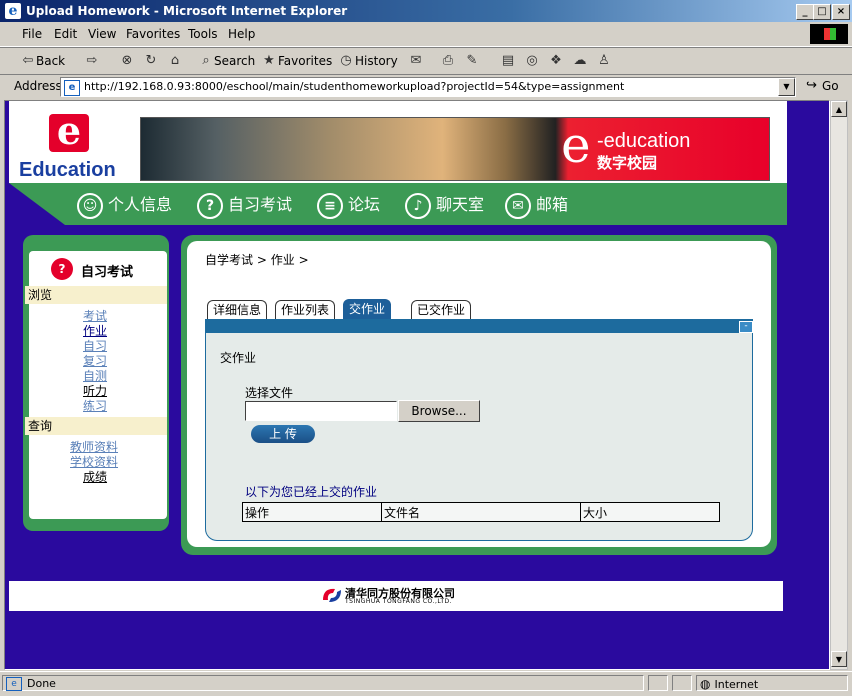 The image size is (852, 696). I want to click on back-arrow-icon: ⇦, so click(28, 61).